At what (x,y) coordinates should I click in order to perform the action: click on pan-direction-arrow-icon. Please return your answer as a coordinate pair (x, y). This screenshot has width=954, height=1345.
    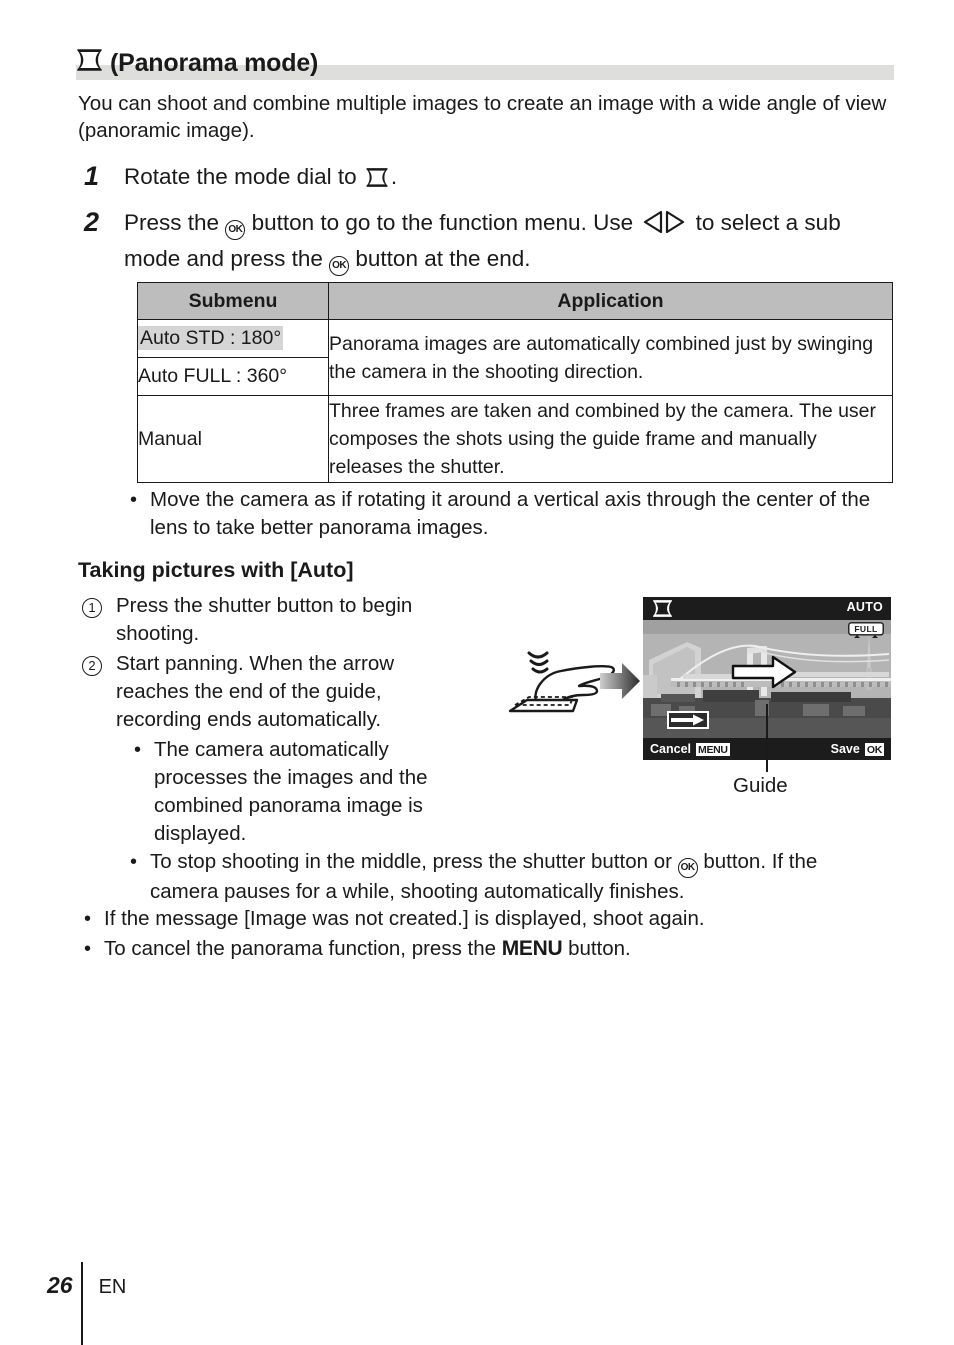
    Looking at the image, I should click on (764, 674).